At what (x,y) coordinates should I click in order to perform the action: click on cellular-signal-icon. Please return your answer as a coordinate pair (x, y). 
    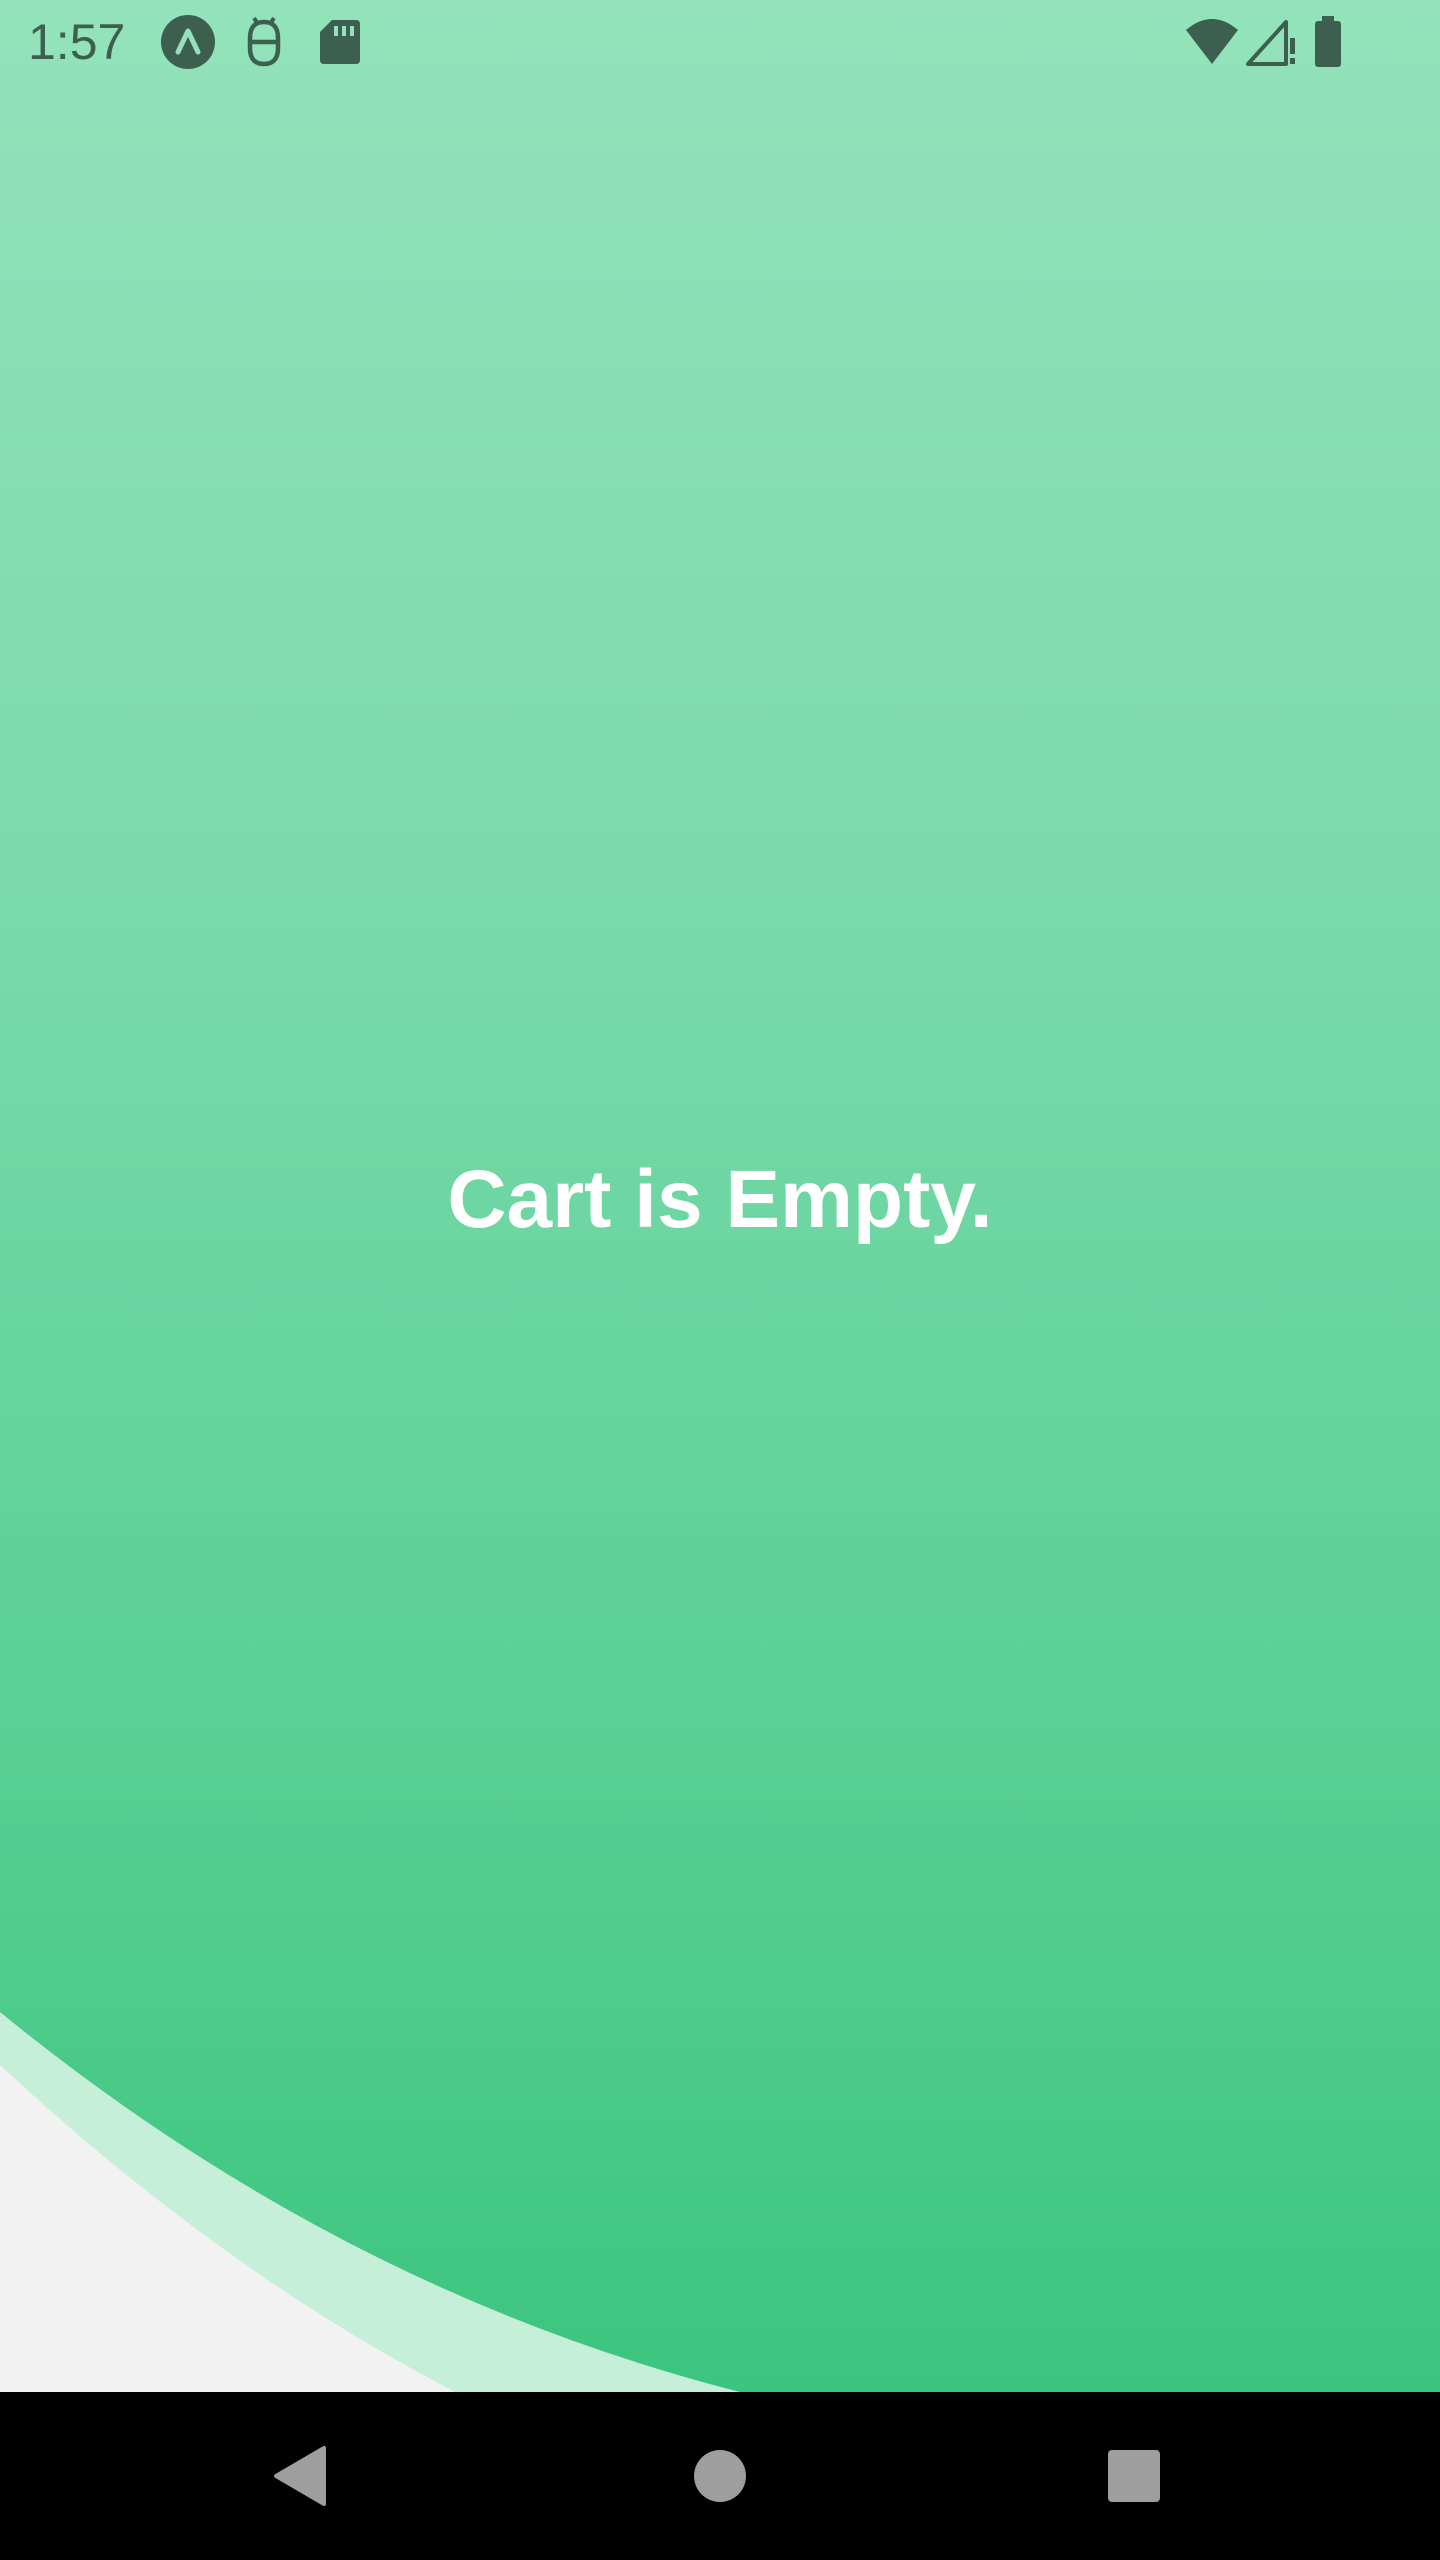
    Looking at the image, I should click on (1270, 43).